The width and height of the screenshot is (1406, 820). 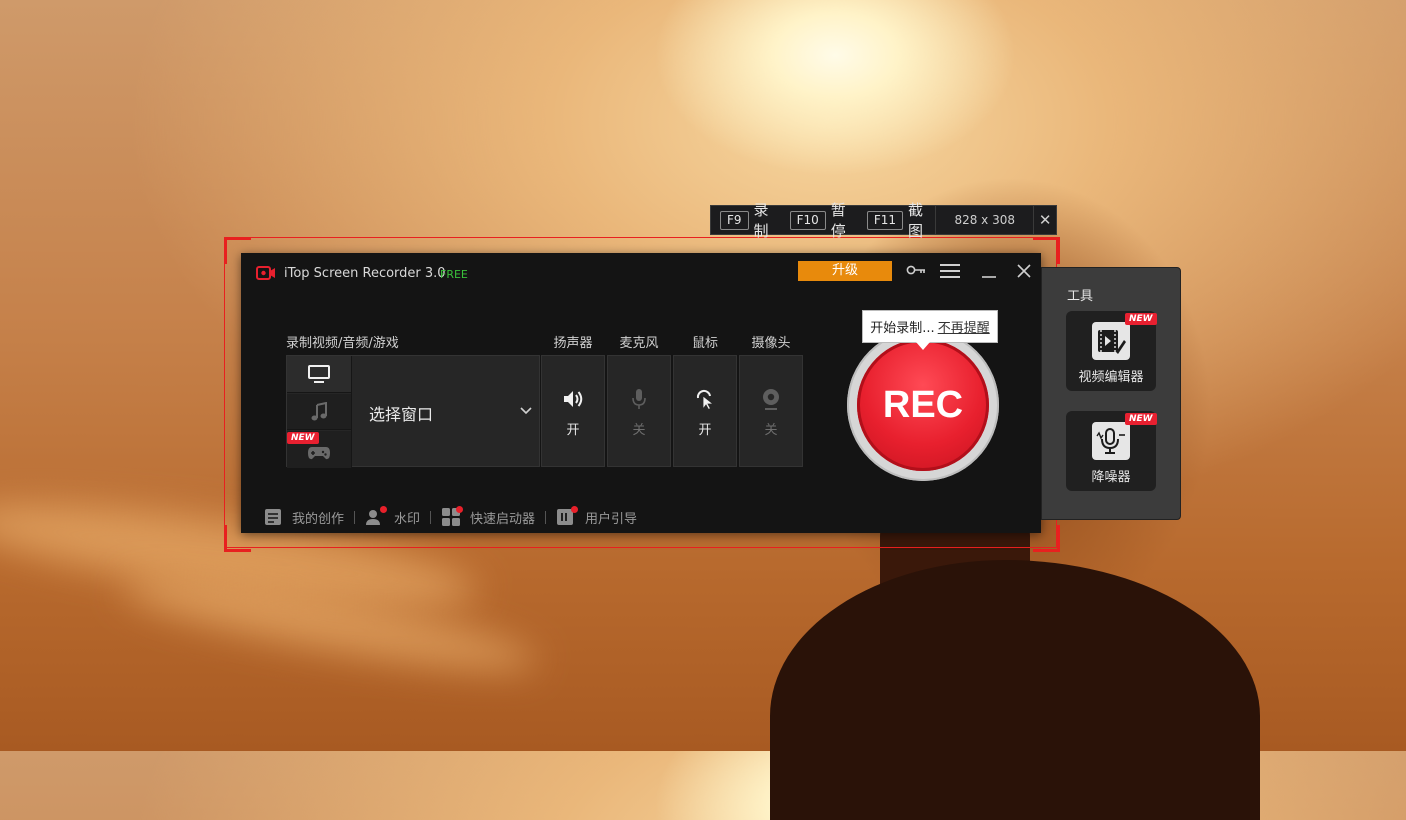 I want to click on license-key-icon, so click(x=916, y=270).